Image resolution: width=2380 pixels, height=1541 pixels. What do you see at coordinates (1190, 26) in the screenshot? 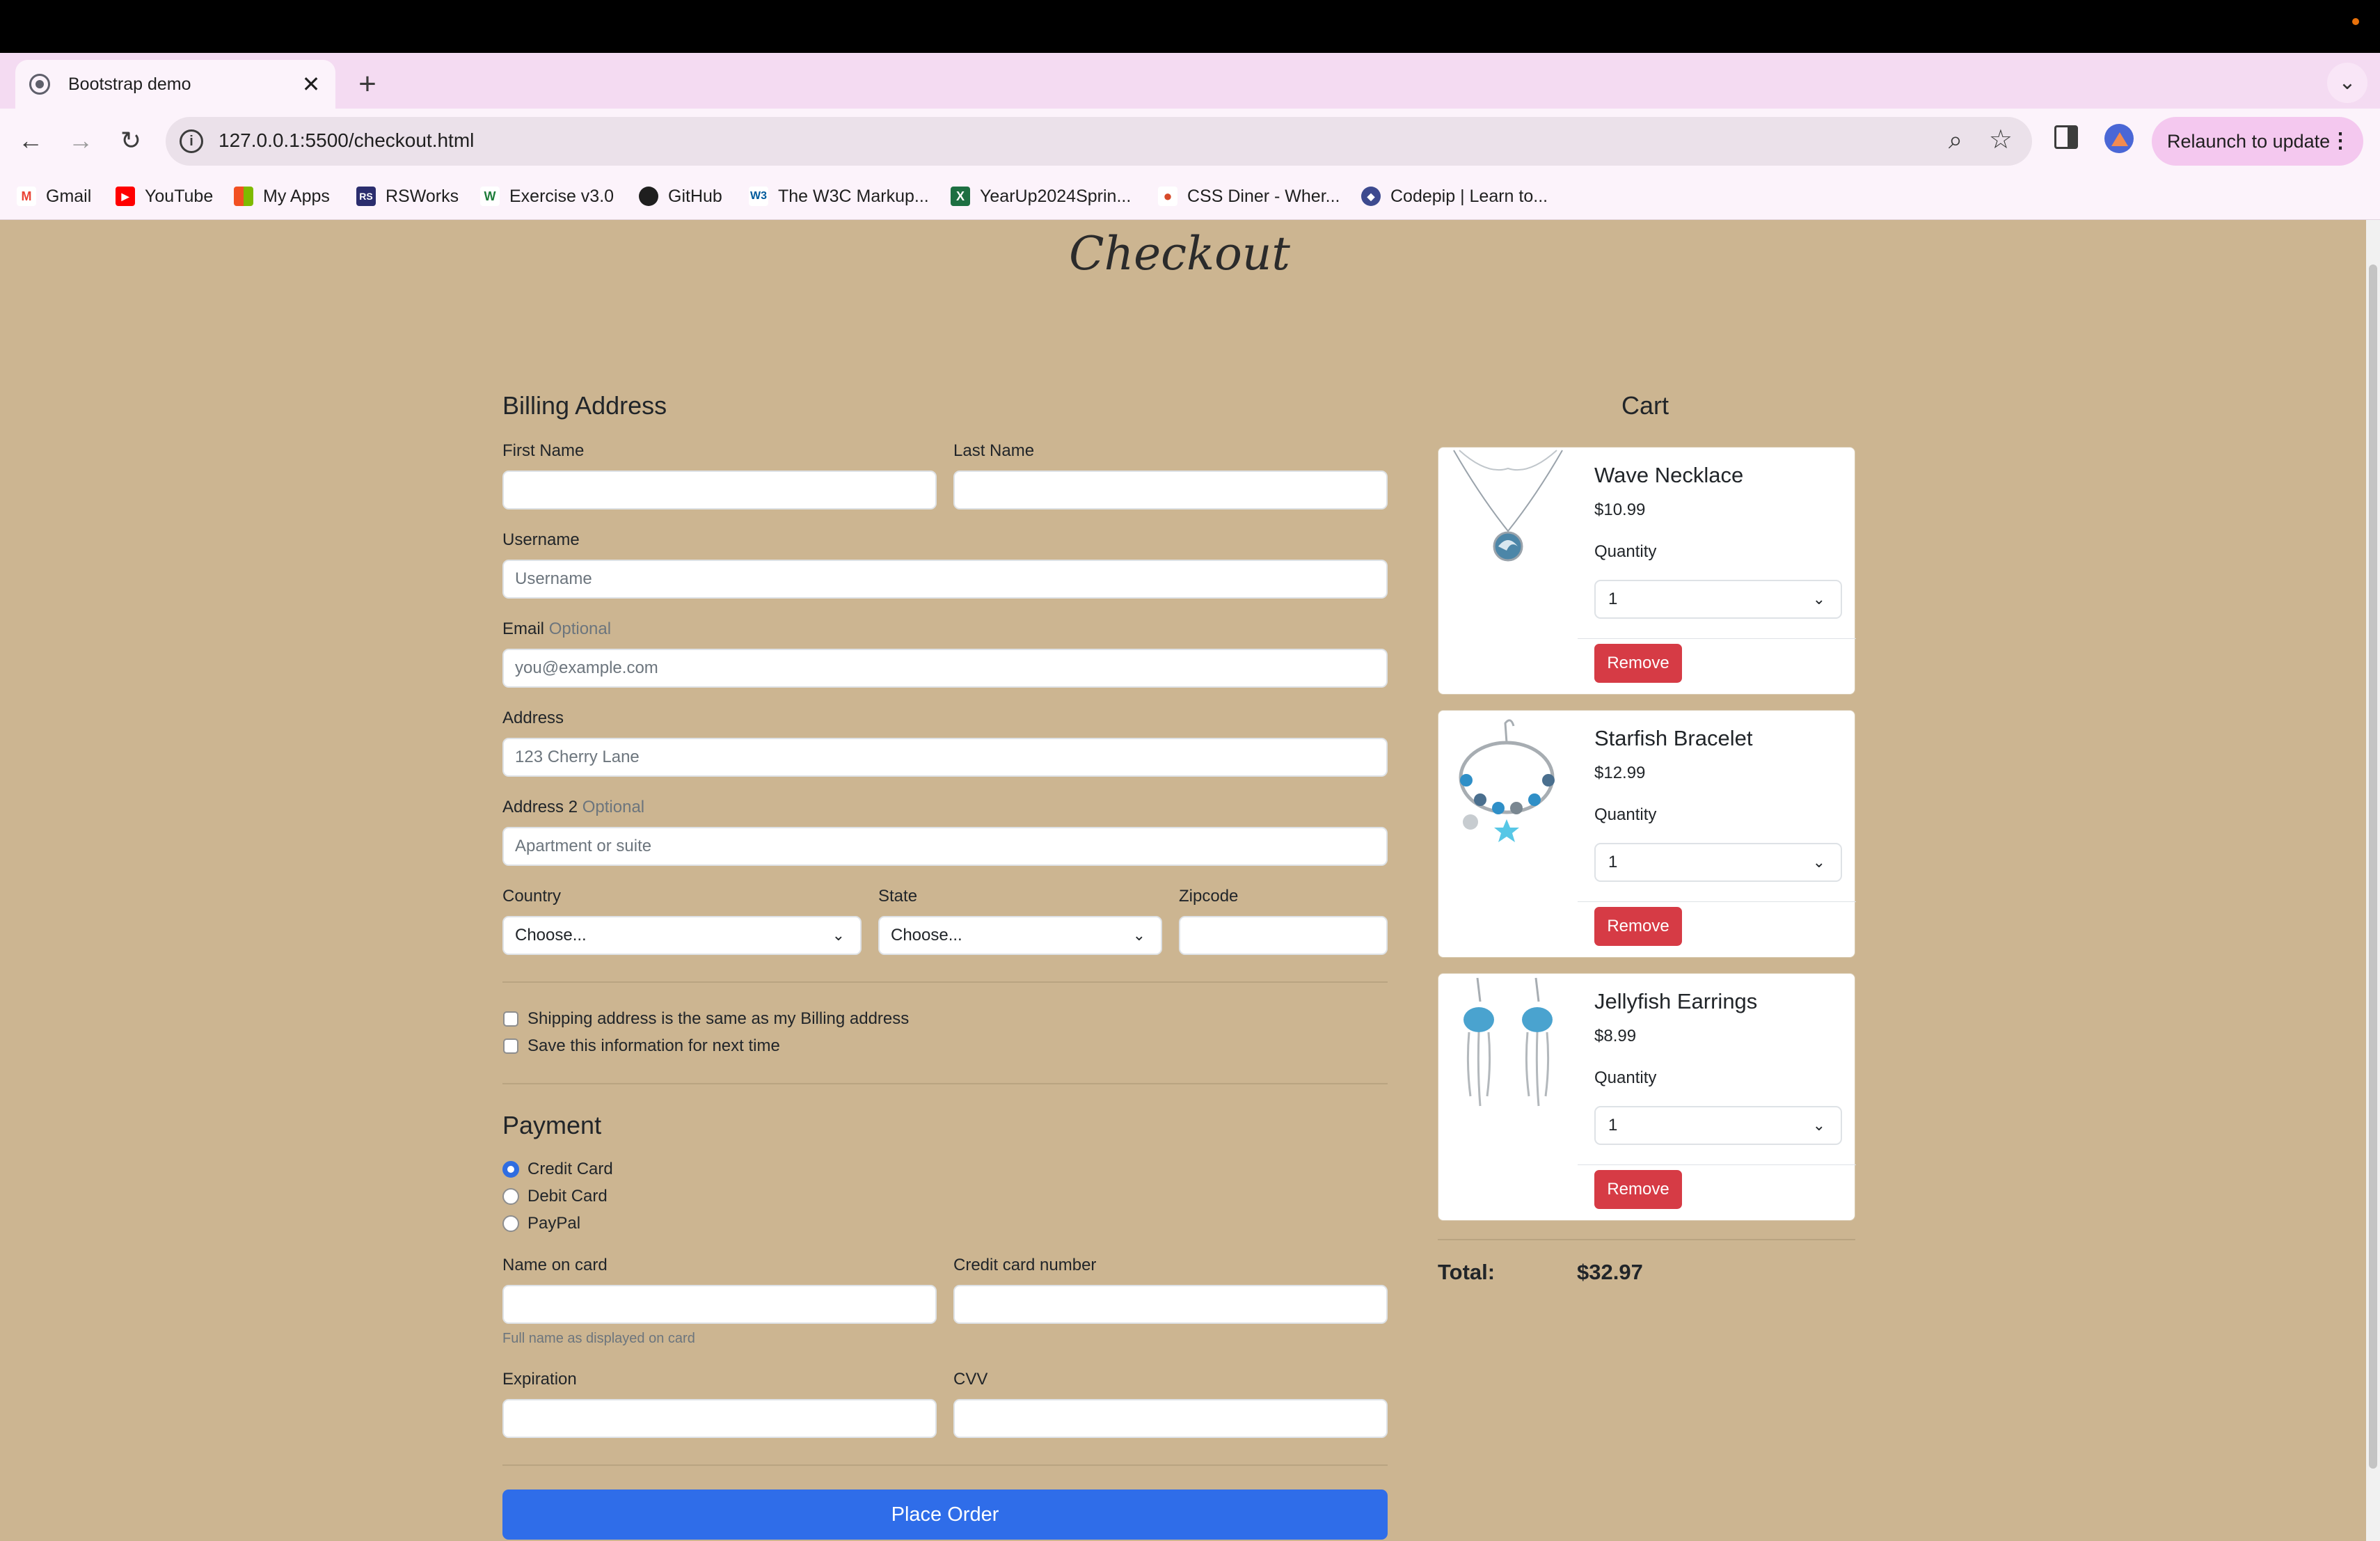
I see `system-top-bar` at bounding box center [1190, 26].